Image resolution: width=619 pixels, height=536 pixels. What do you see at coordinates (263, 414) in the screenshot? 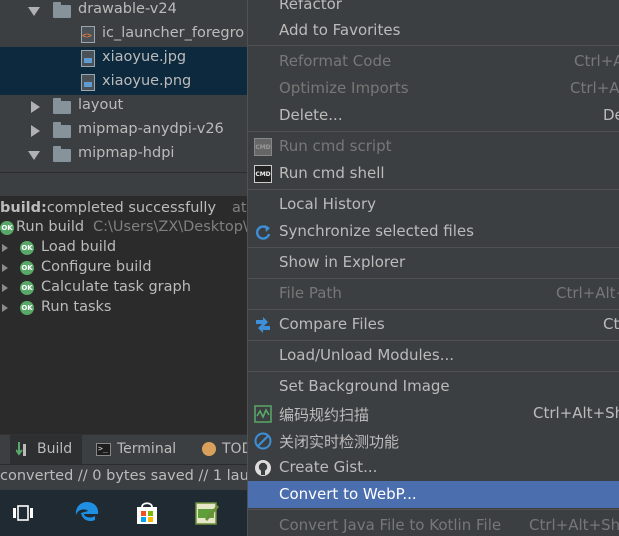
I see `code-scan-icon` at bounding box center [263, 414].